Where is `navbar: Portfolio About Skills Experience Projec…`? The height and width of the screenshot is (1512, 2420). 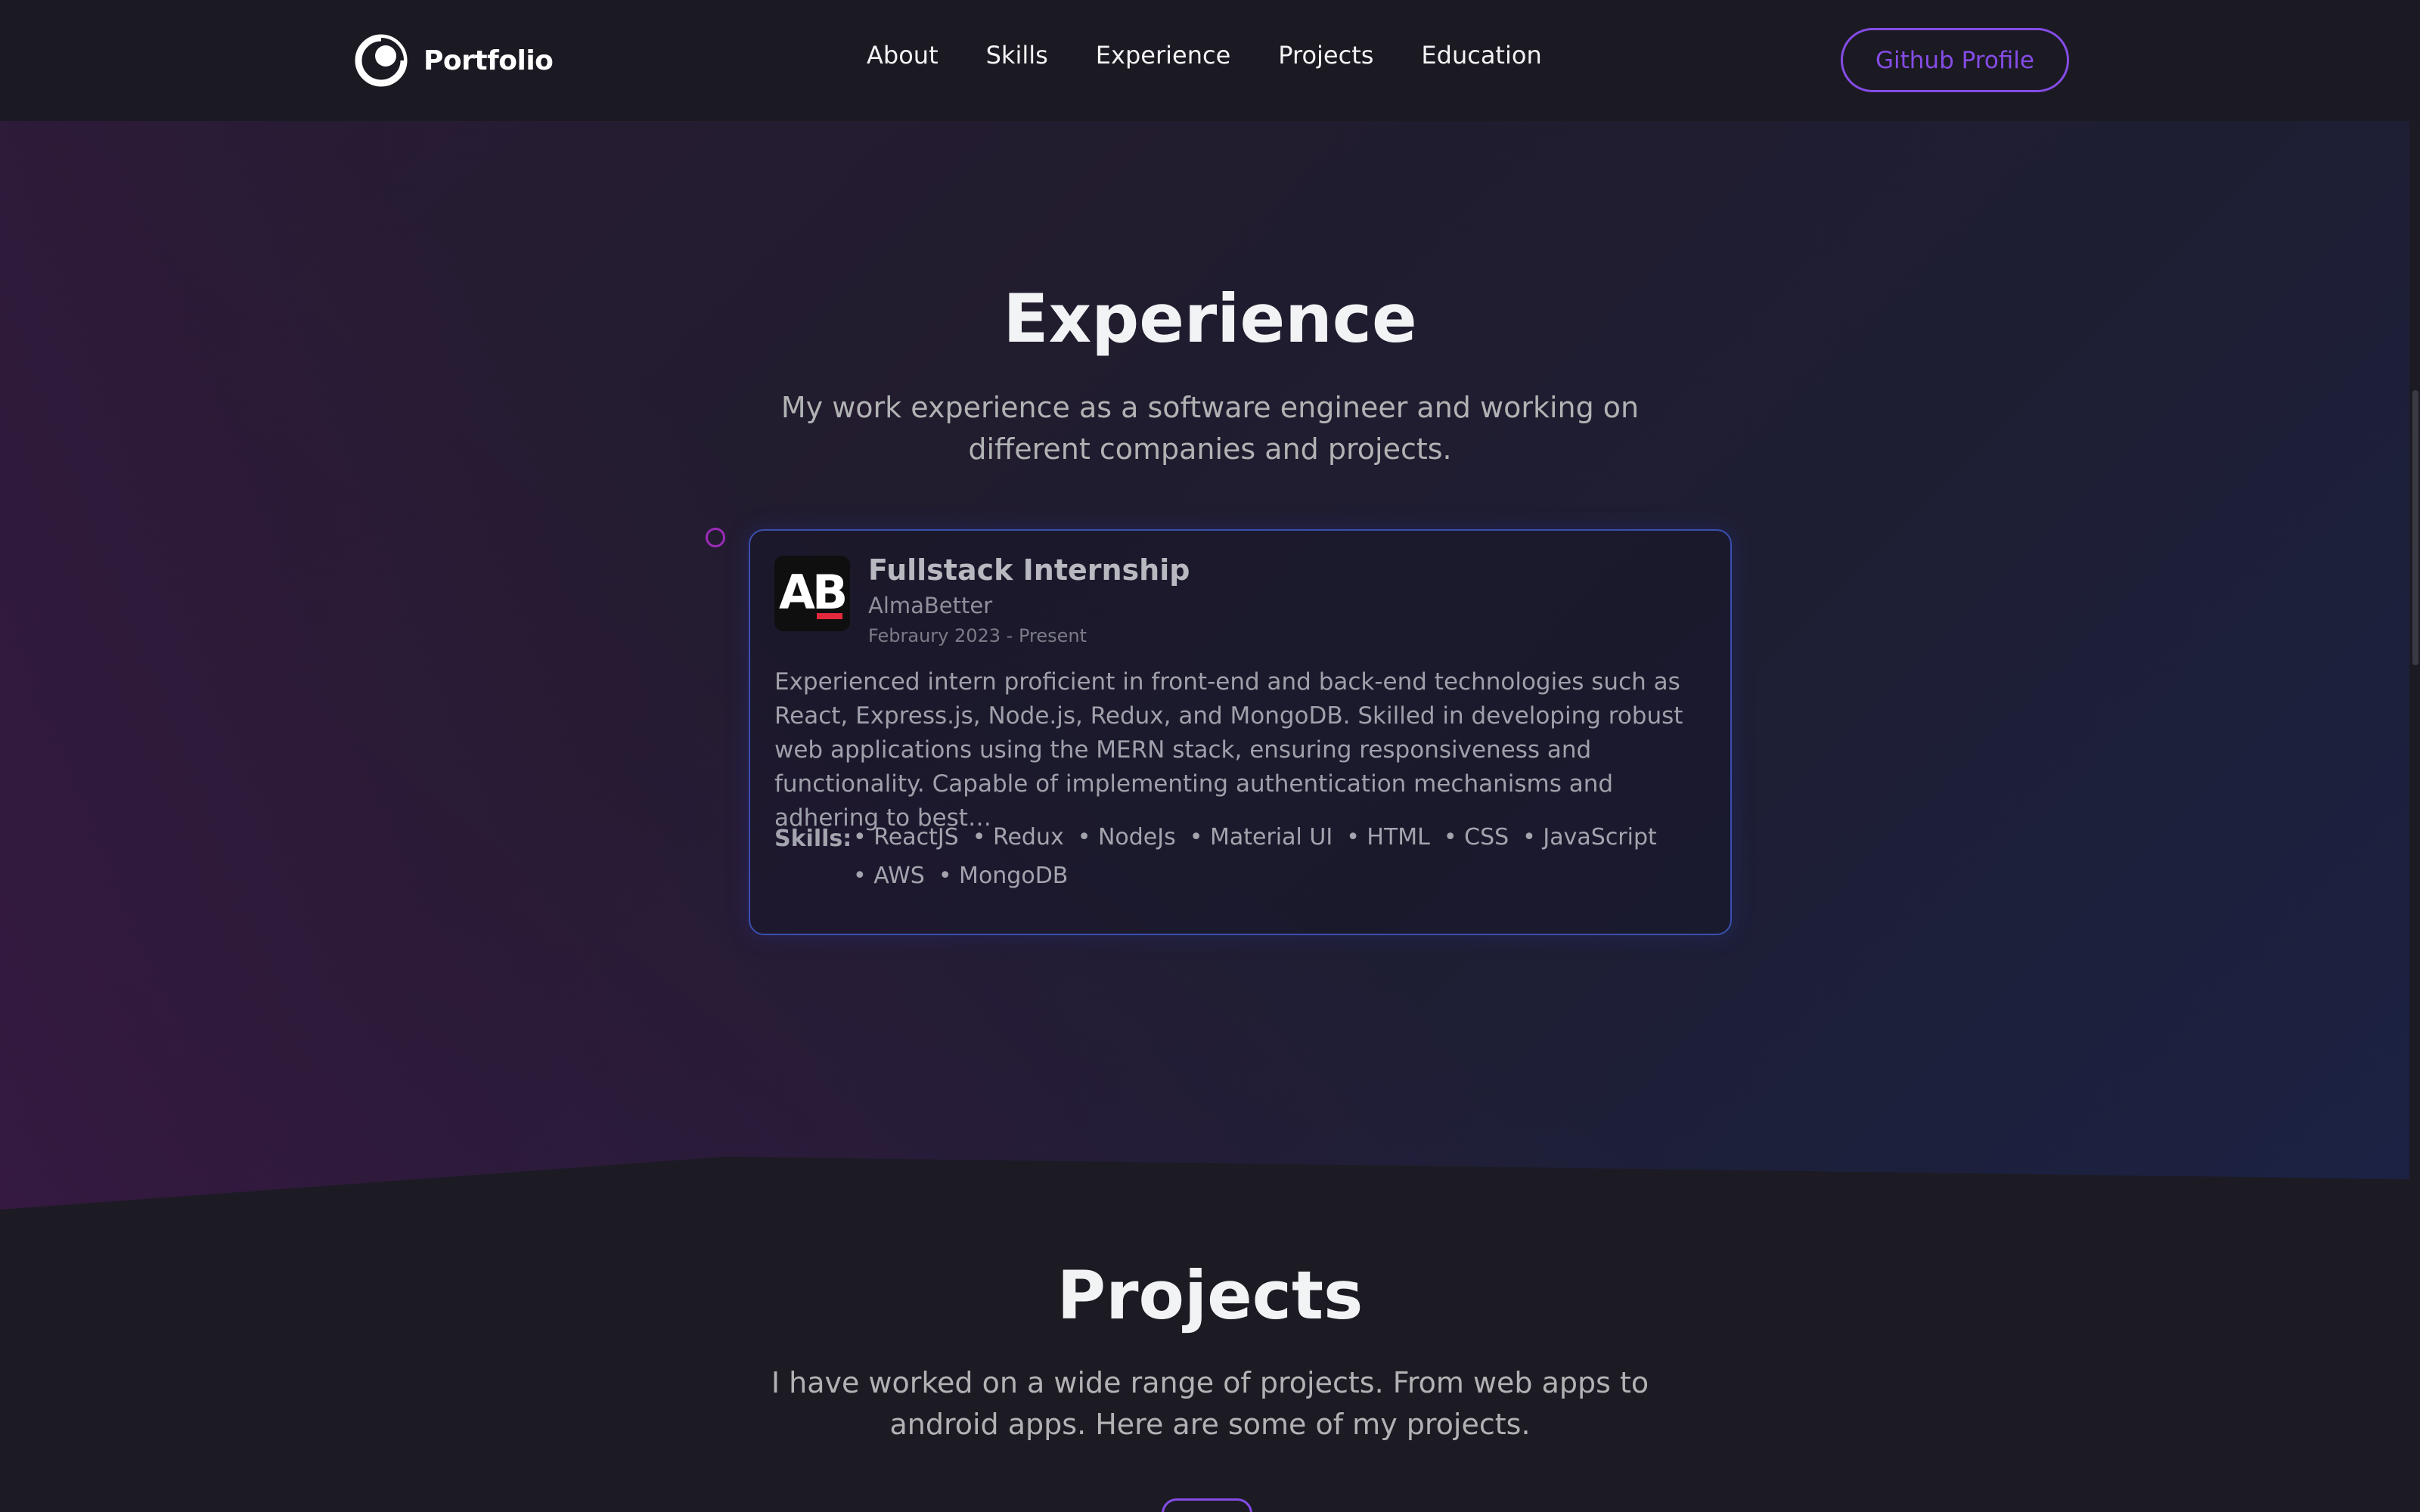 navbar: Portfolio About Skills Experience Projec… is located at coordinates (1210, 60).